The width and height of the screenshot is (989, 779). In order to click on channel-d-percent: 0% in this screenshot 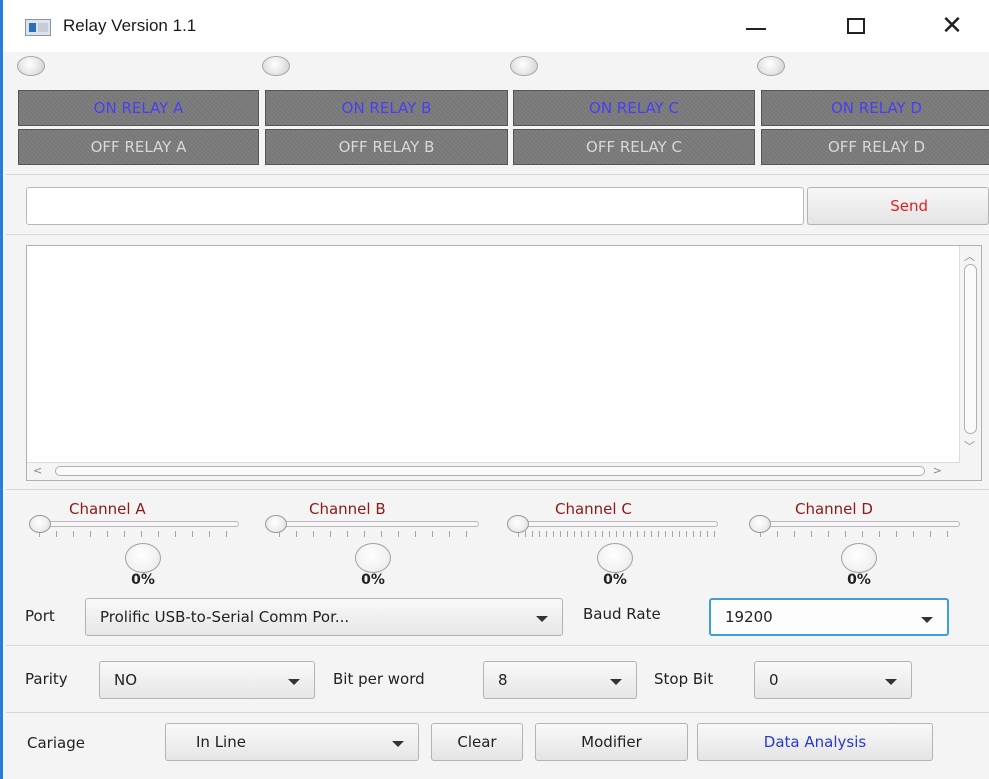, I will do `click(859, 580)`.